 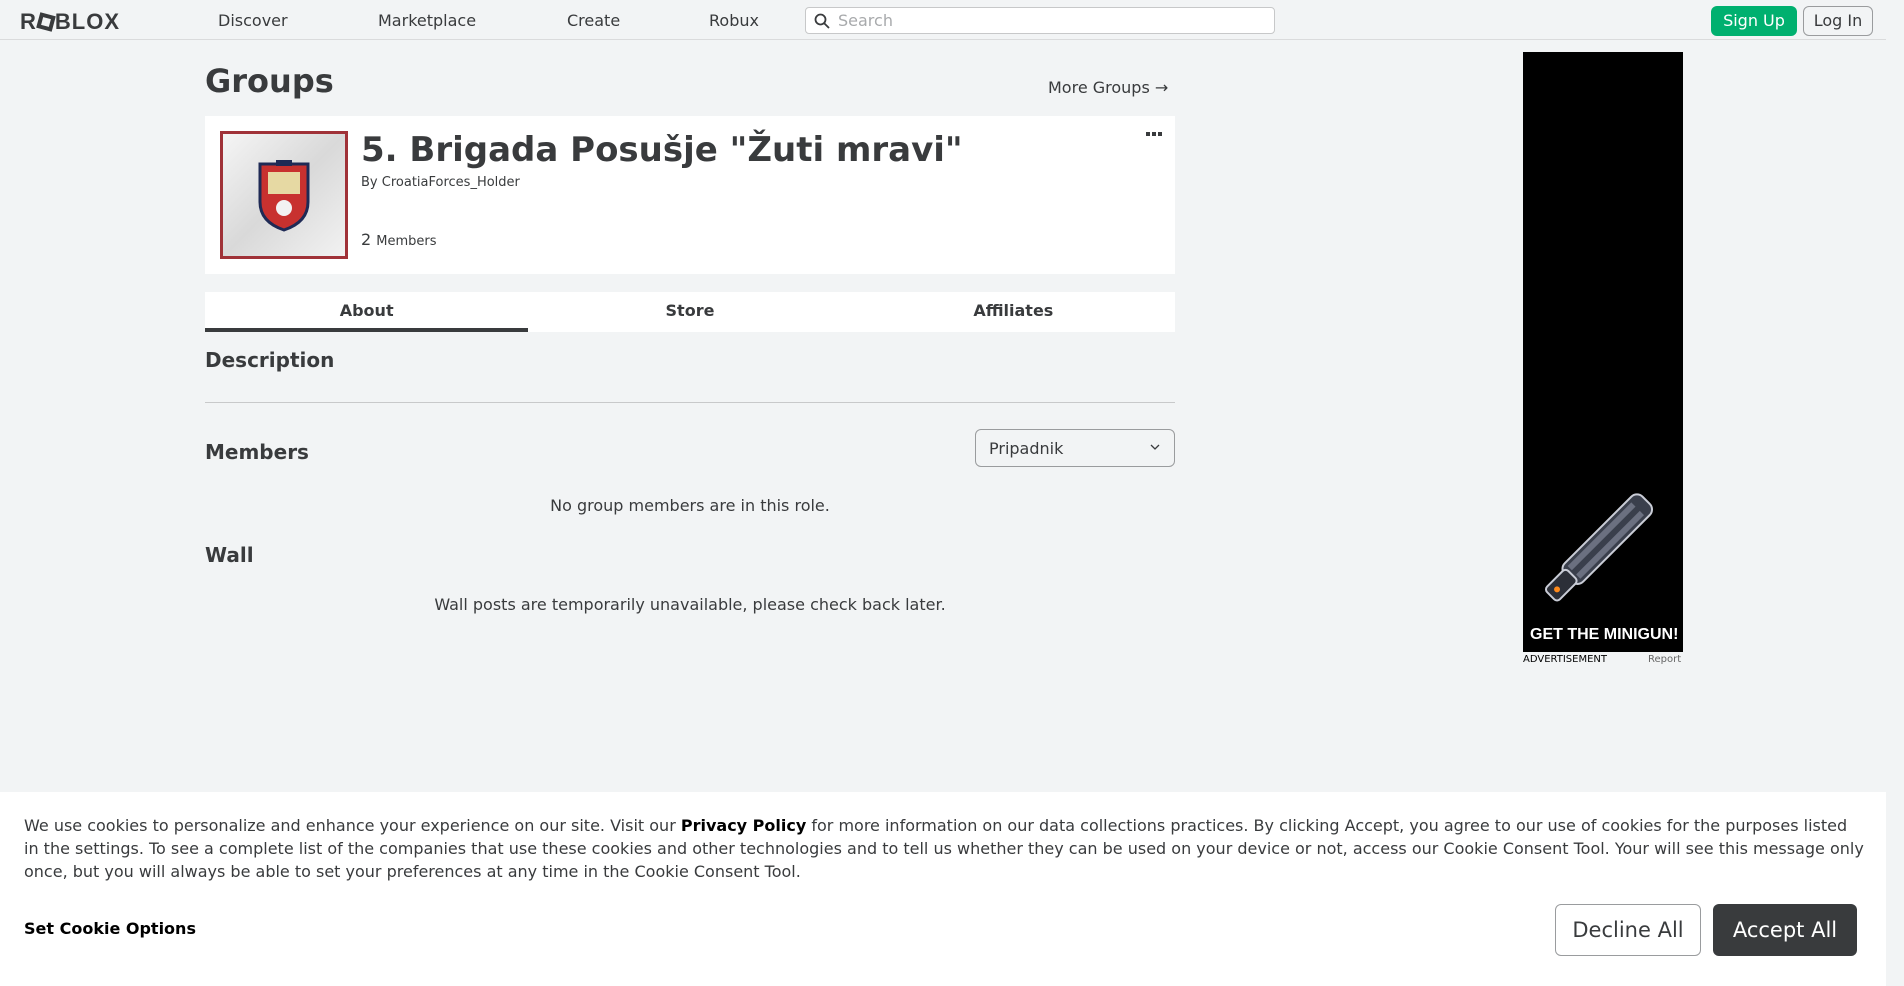 I want to click on ad-caption: GET THE MINIGUN!, so click(x=1604, y=634).